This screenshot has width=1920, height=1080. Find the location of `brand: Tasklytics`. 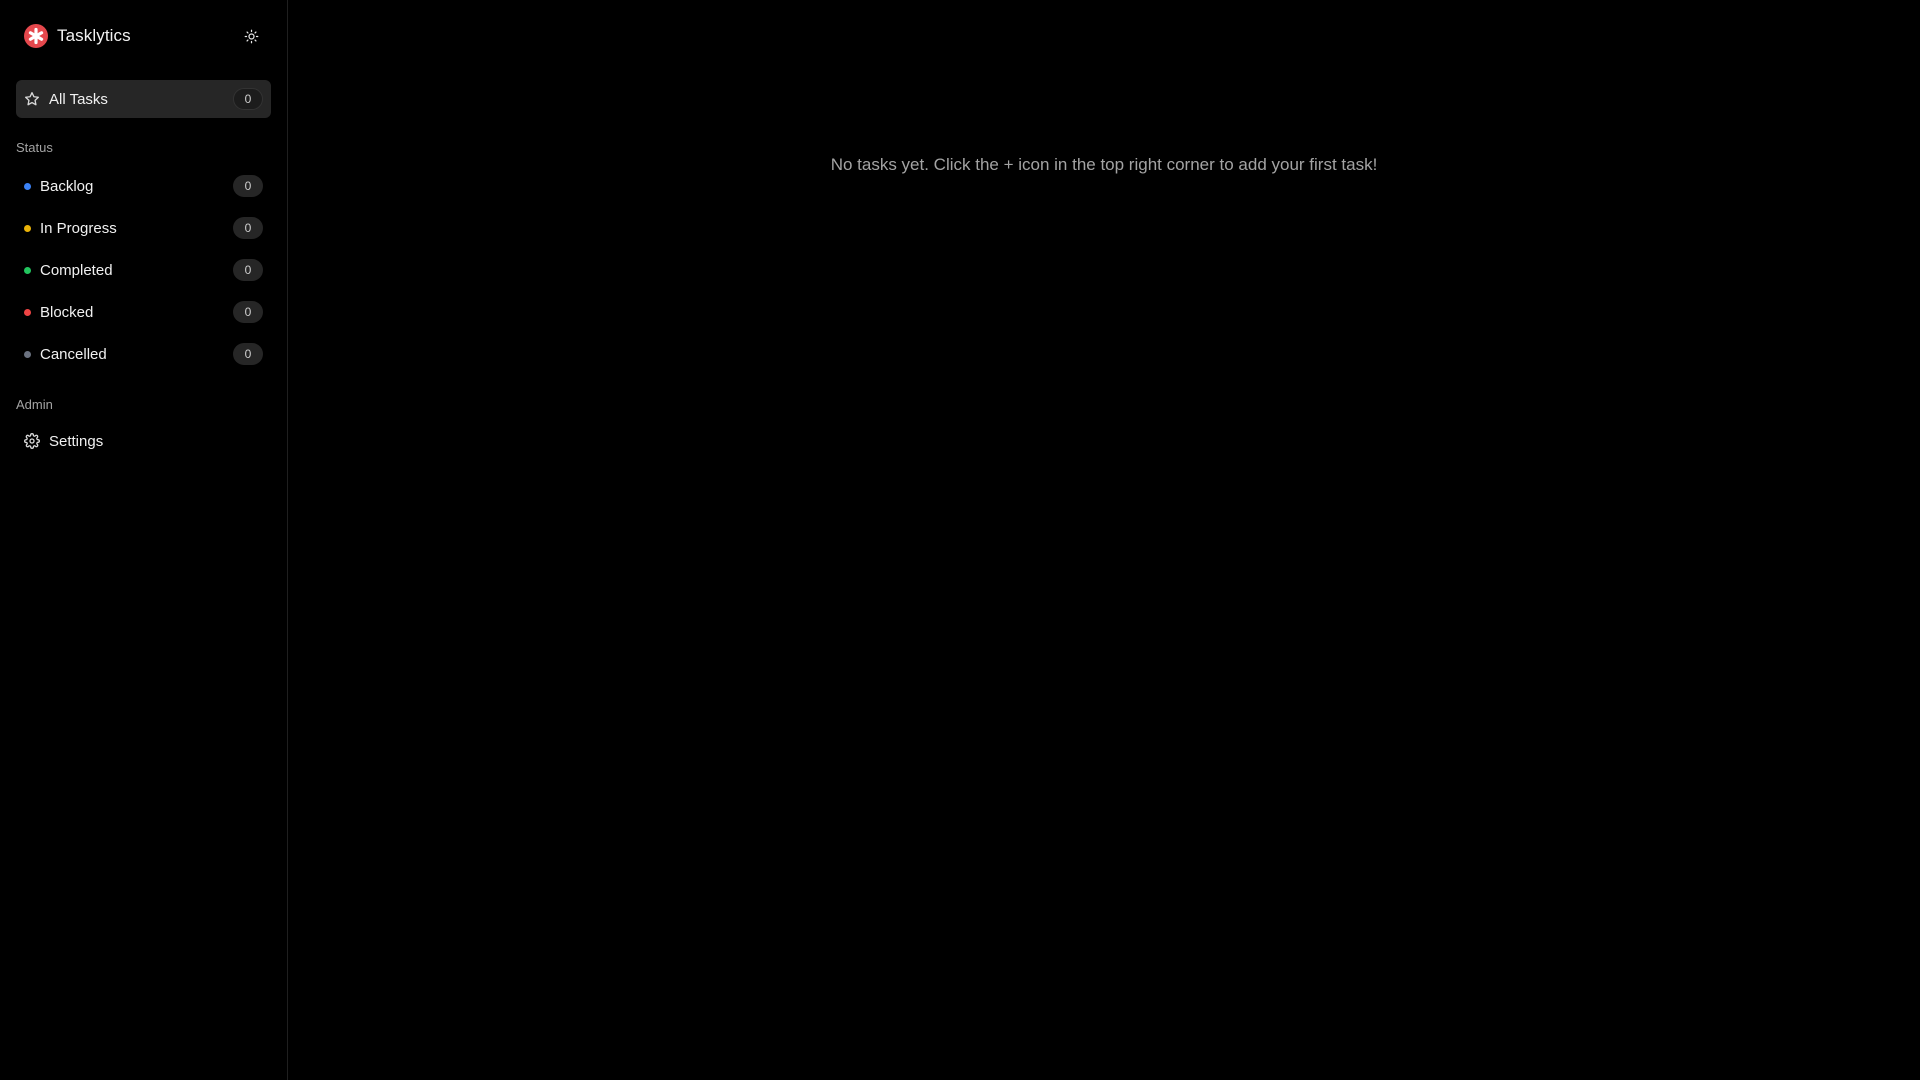

brand: Tasklytics is located at coordinates (77, 36).